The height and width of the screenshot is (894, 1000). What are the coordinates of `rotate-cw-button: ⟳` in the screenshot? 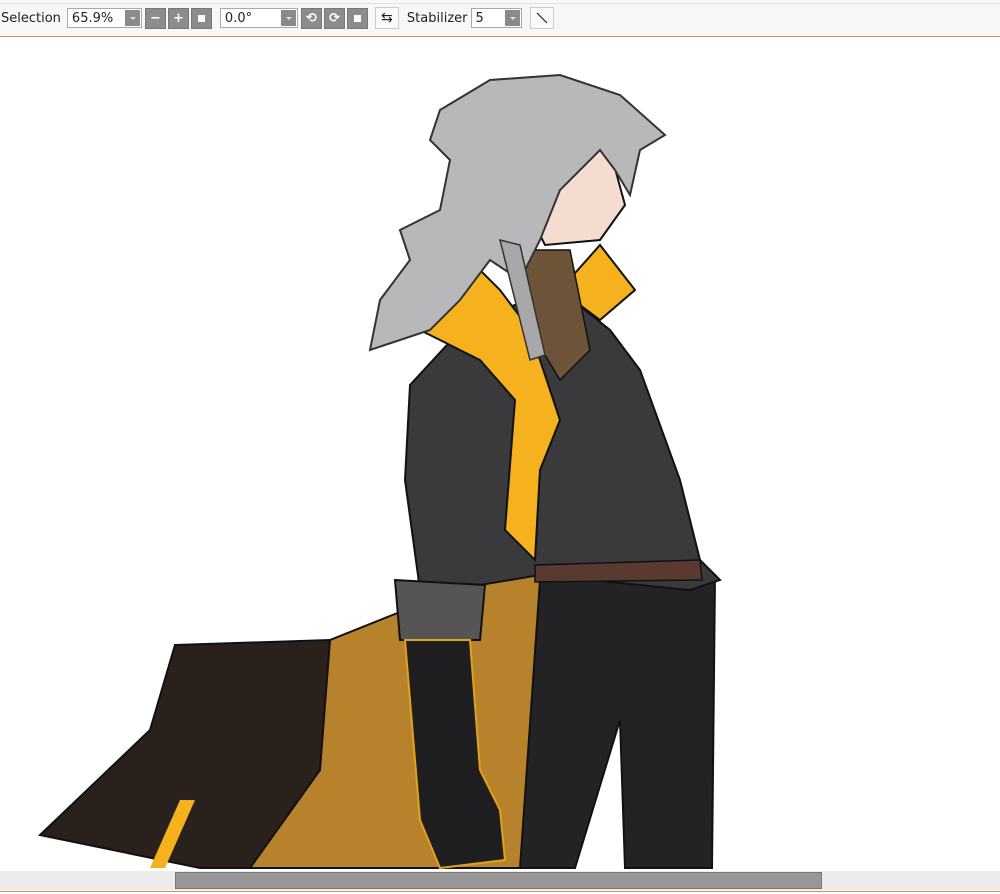 It's located at (334, 18).